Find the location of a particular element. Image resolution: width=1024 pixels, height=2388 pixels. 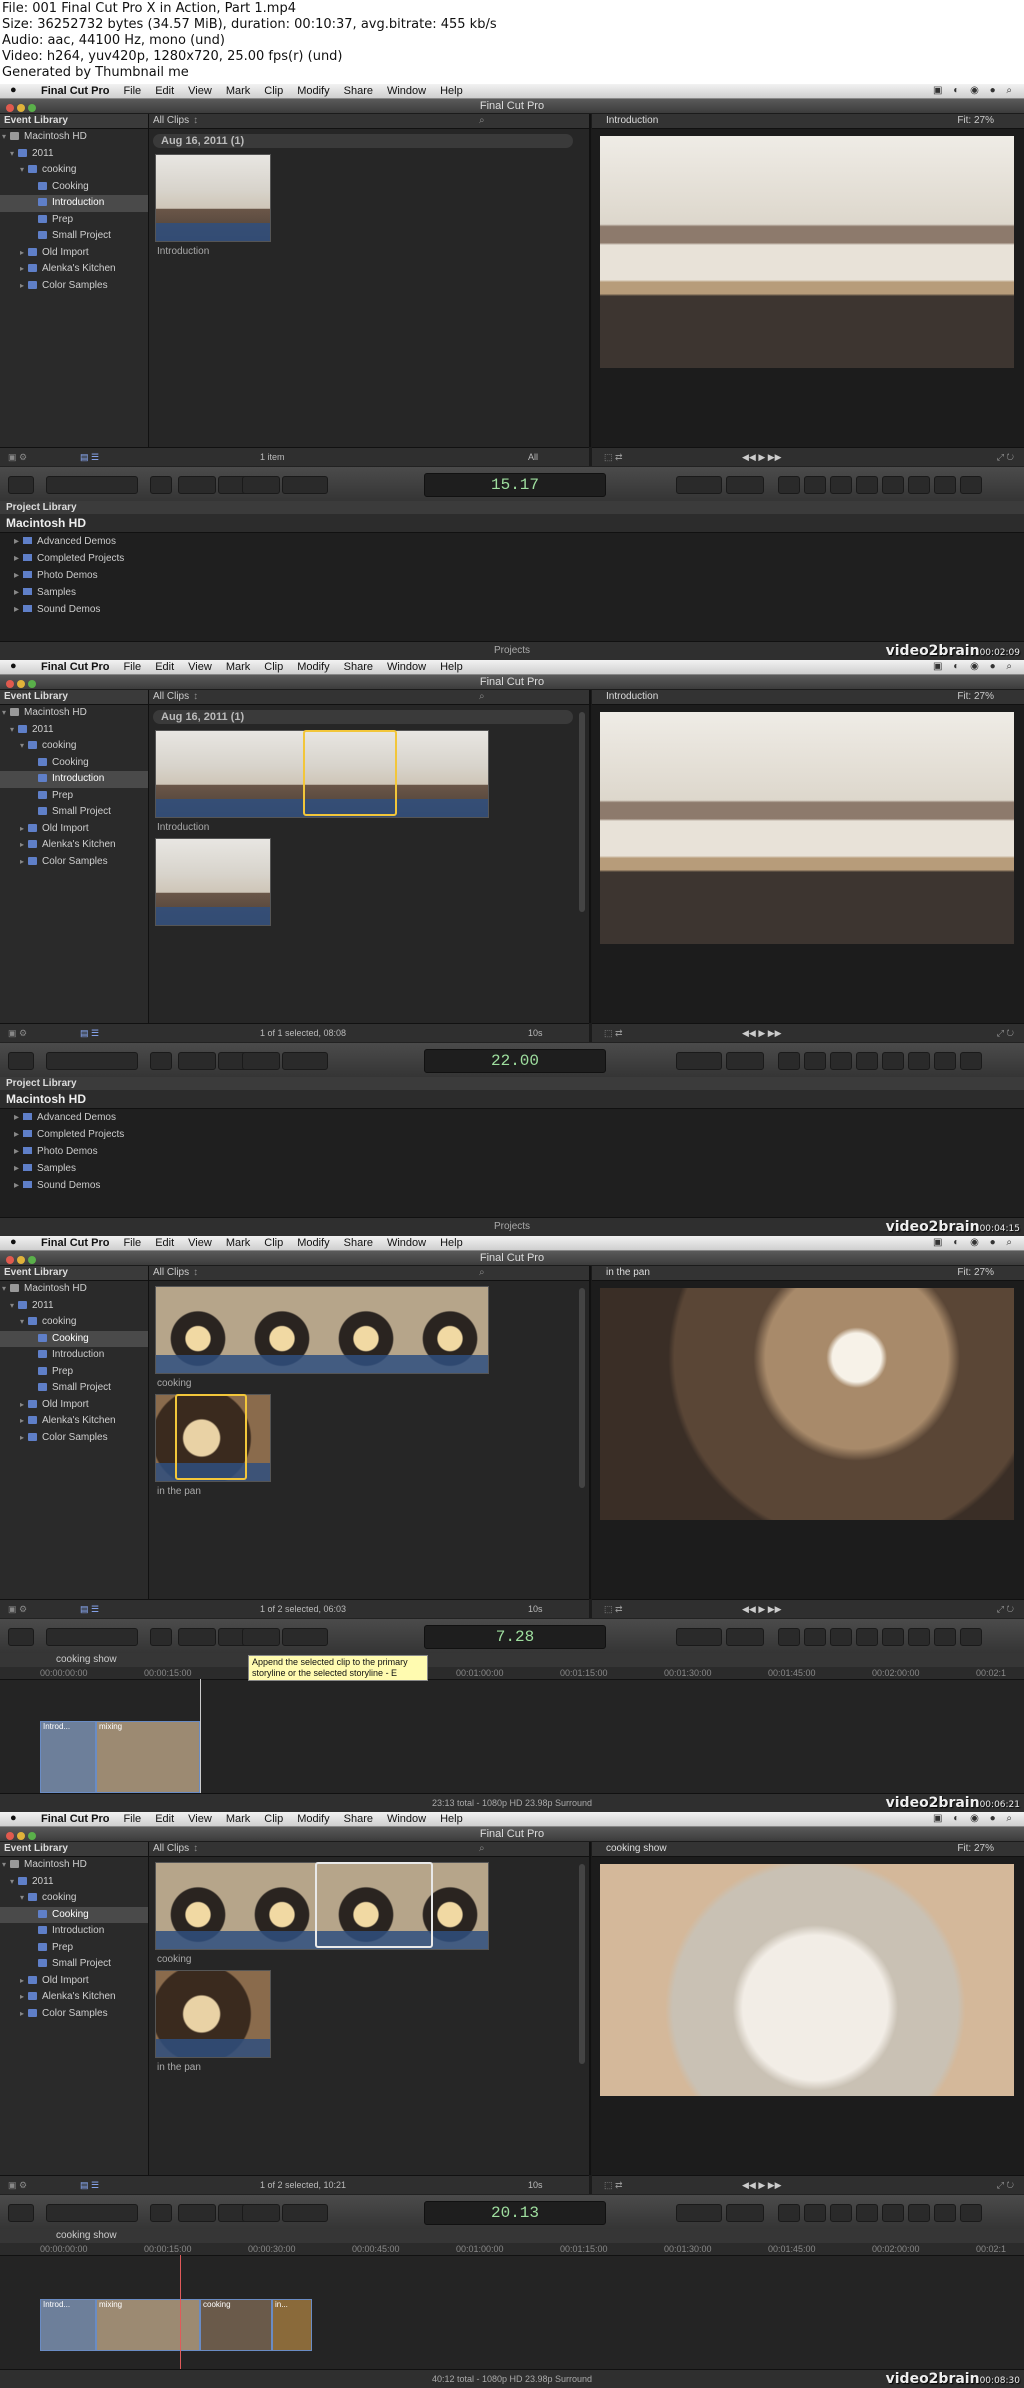

project-disk: Macintosh HD is located at coordinates (512, 1099).